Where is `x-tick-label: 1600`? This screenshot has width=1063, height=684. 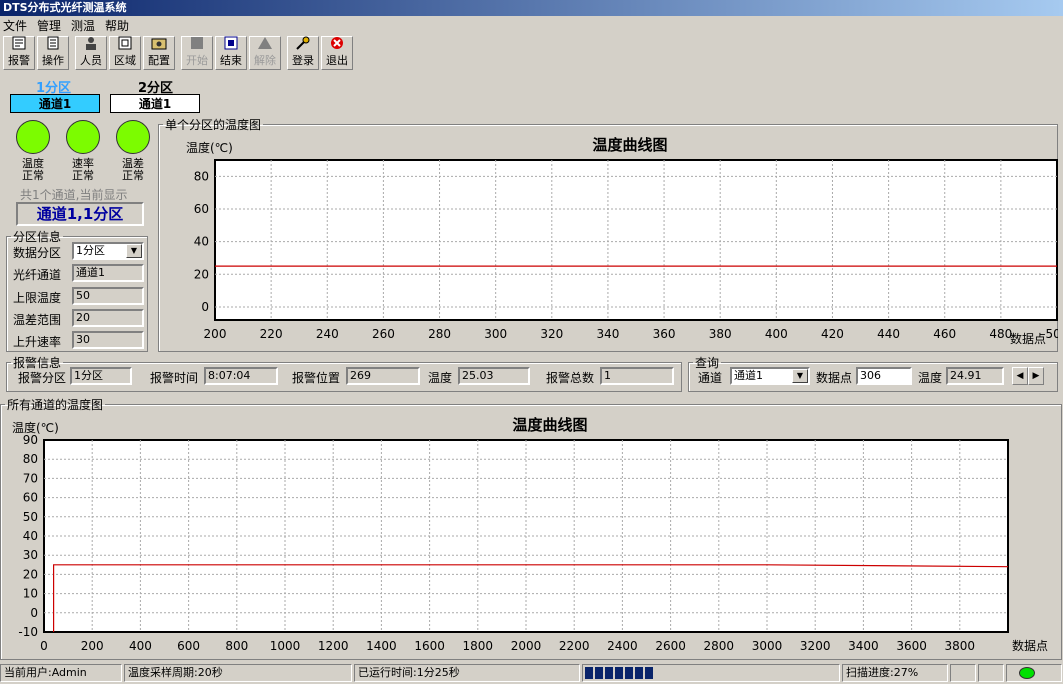 x-tick-label: 1600 is located at coordinates (429, 646).